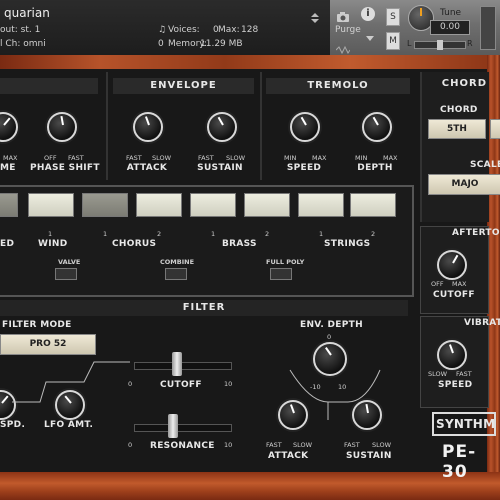 This screenshot has height=500, width=500. I want to click on resonance-fader, so click(183, 428).